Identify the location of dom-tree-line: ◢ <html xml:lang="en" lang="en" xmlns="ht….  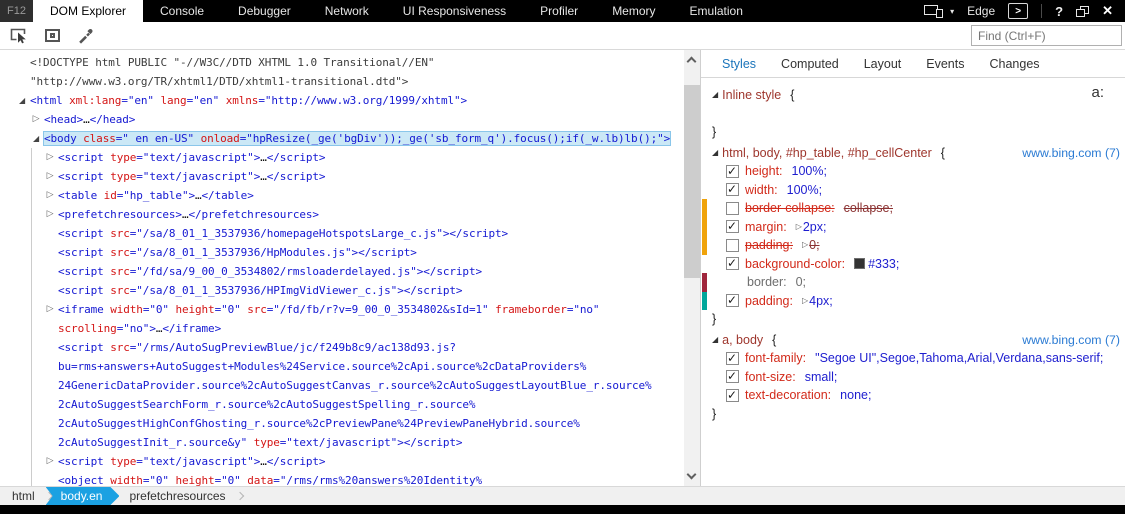
(342, 100).